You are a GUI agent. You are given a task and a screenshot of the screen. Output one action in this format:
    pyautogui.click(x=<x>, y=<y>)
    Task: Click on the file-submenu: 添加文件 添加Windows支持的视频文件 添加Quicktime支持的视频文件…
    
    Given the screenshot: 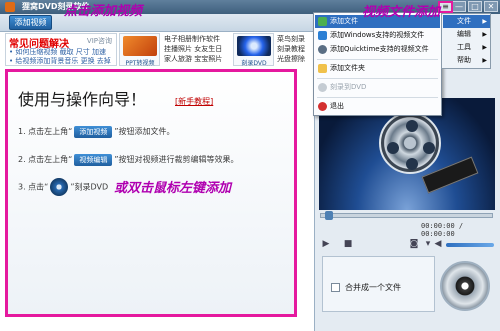 What is the action you would take?
    pyautogui.click(x=377, y=64)
    